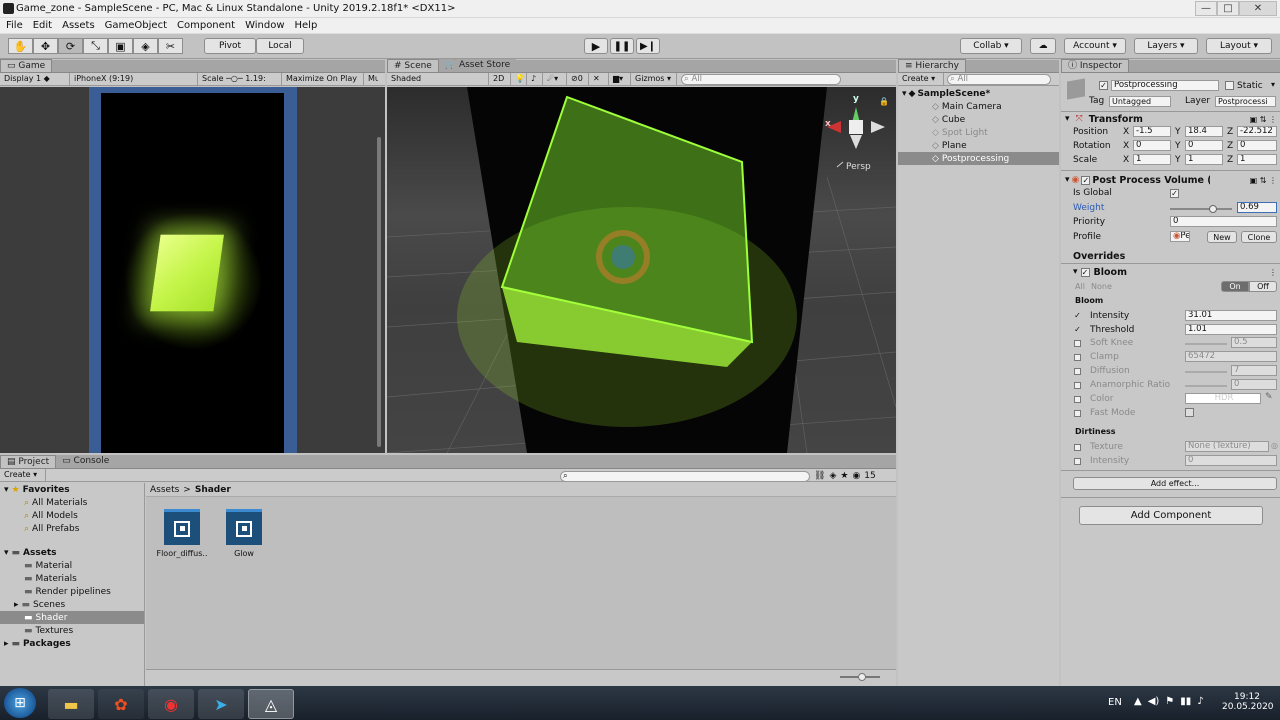 This screenshot has width=1280, height=720. What do you see at coordinates (1152, 159) in the screenshot?
I see `scale-x-input: 1` at bounding box center [1152, 159].